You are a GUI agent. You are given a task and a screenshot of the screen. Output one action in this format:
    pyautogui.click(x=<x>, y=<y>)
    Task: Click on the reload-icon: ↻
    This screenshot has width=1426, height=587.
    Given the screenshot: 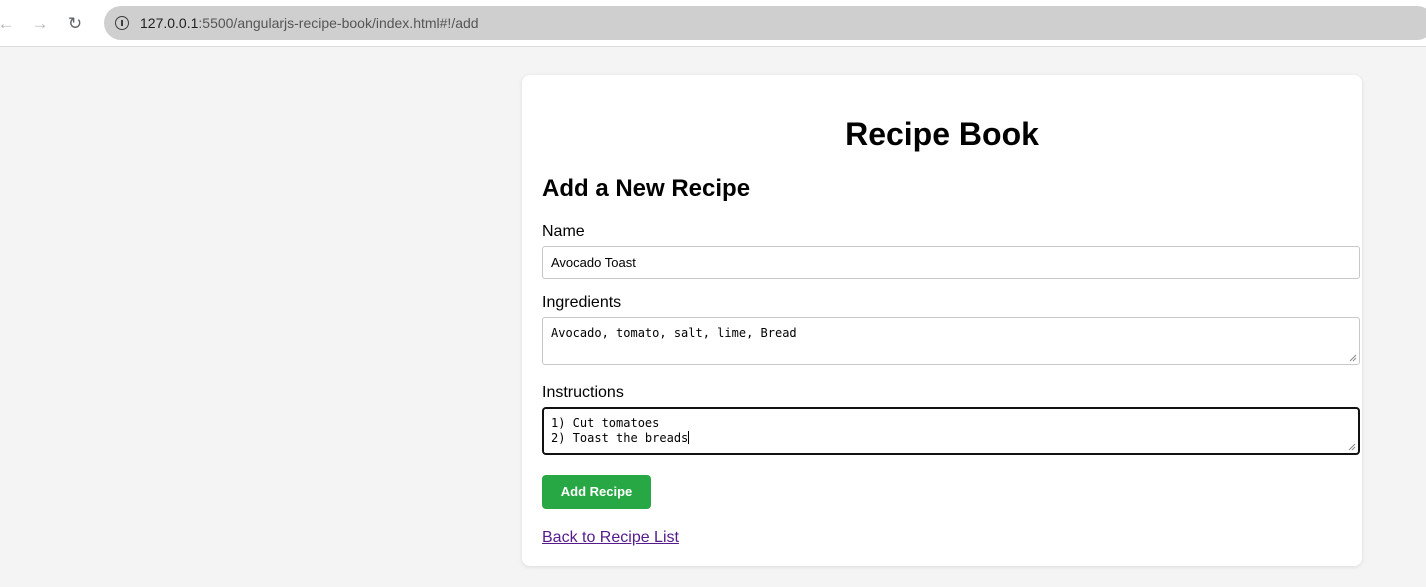 What is the action you would take?
    pyautogui.click(x=75, y=23)
    